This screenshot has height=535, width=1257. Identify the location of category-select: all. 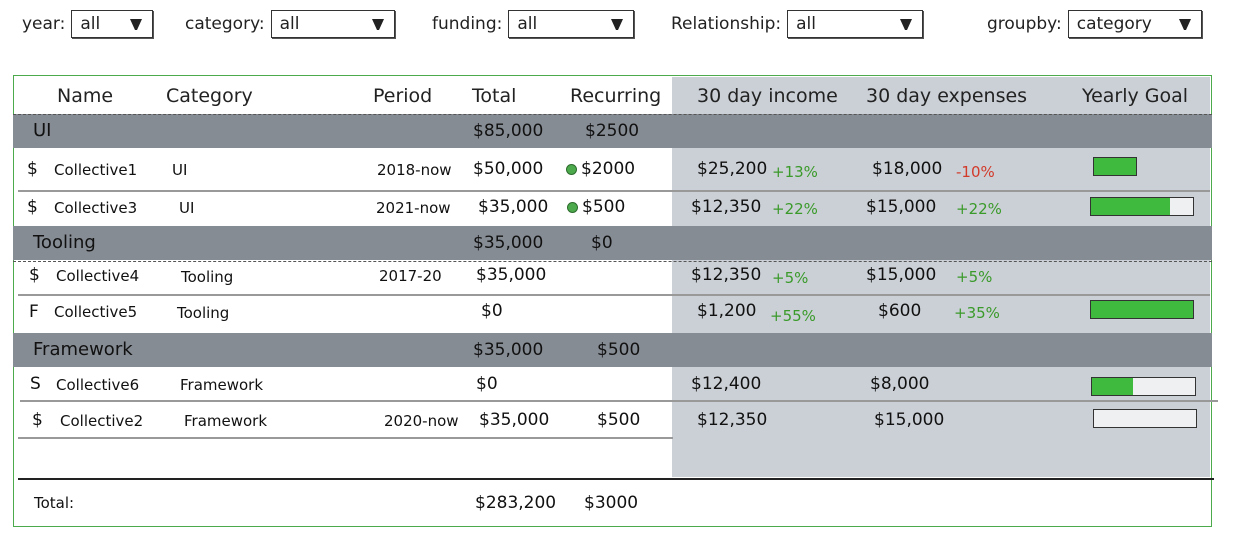
(332, 24).